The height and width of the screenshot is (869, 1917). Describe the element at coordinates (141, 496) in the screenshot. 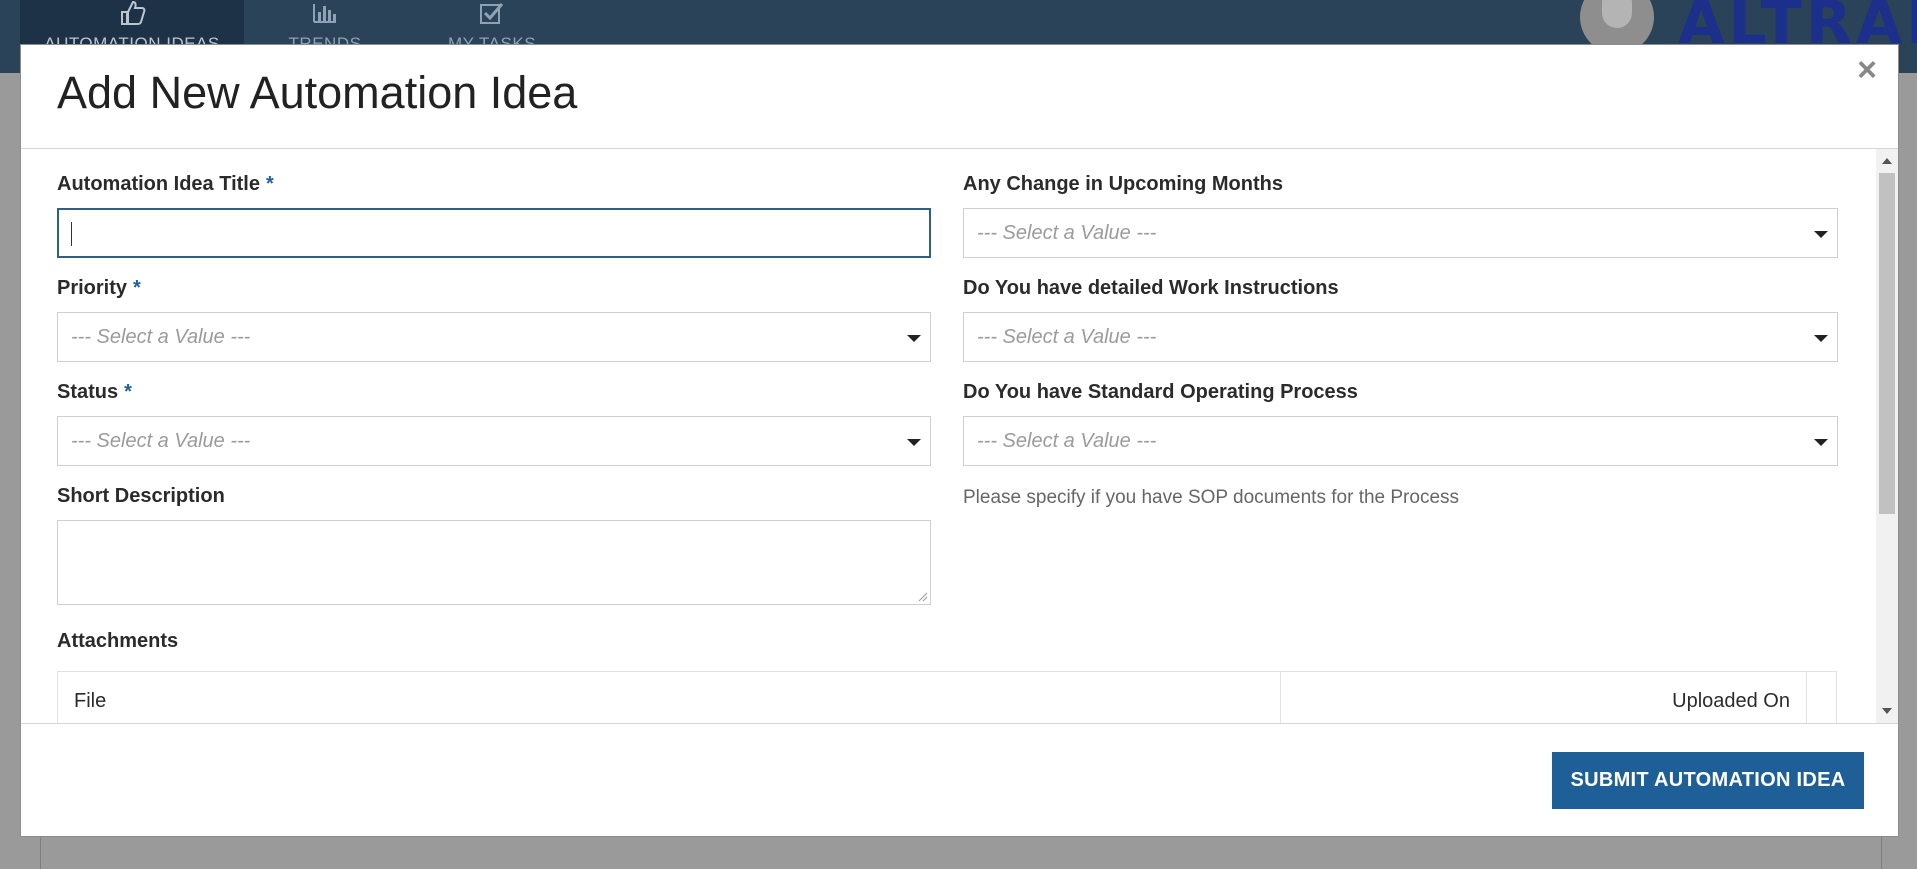

I see `short-description-label: Short Description` at that location.